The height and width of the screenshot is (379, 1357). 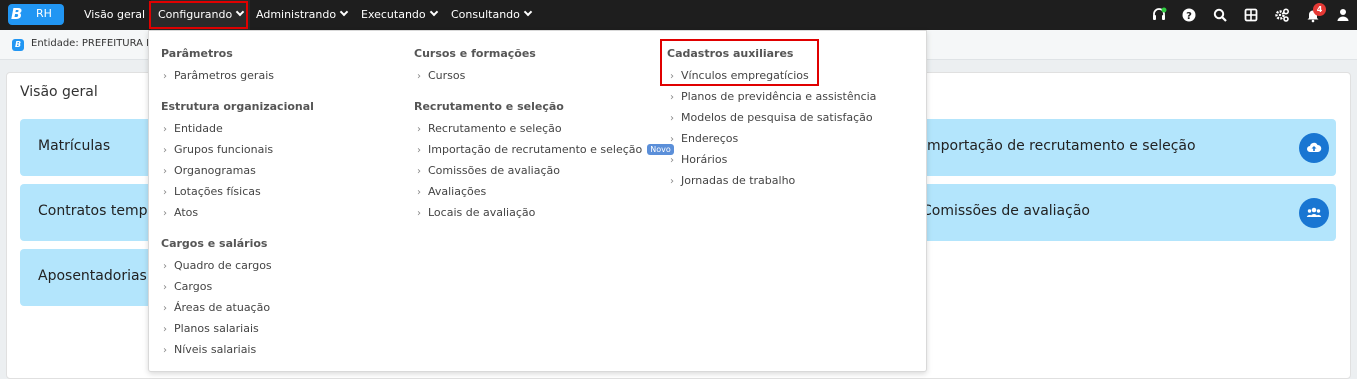 I want to click on menu-item-niveis-salariais: › Níveis salariais, so click(x=209, y=349).